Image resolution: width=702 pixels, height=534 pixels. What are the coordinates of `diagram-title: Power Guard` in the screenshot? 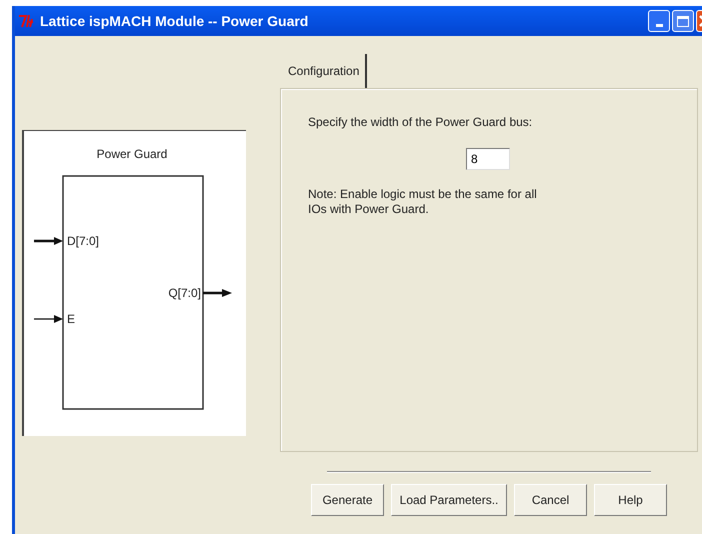 It's located at (132, 154).